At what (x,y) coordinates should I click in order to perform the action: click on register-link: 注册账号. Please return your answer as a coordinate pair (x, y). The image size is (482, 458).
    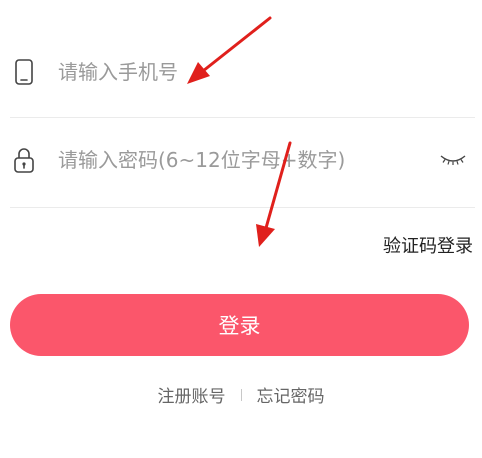
    Looking at the image, I should click on (192, 394).